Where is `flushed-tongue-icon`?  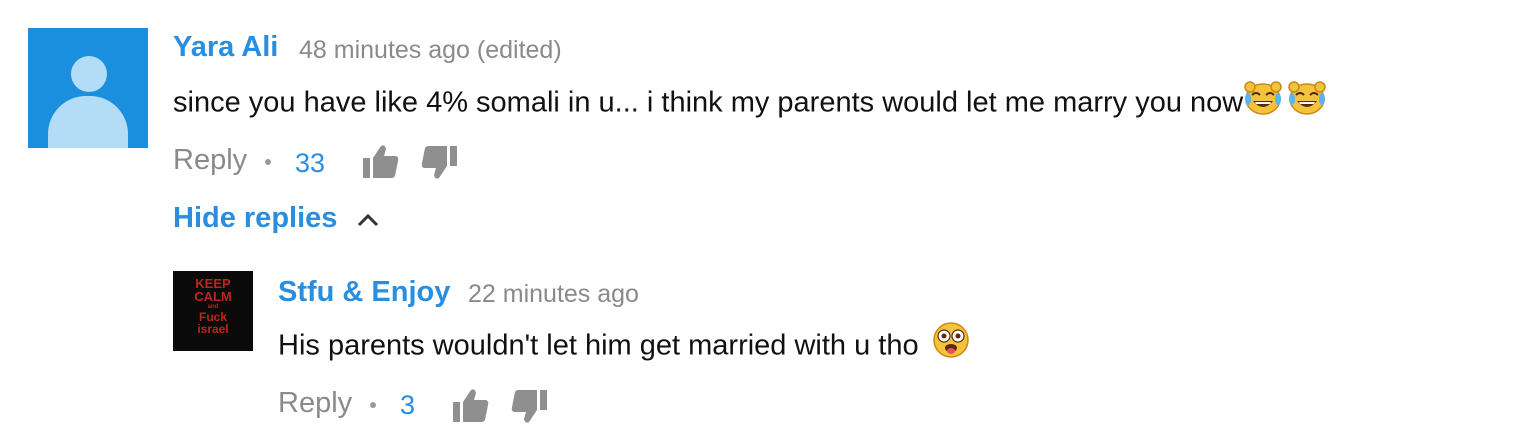 flushed-tongue-icon is located at coordinates (951, 344).